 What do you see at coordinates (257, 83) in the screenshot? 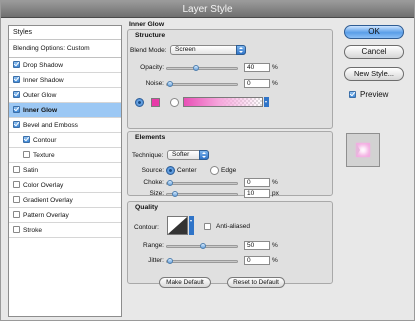
I see `noise-input: 0` at bounding box center [257, 83].